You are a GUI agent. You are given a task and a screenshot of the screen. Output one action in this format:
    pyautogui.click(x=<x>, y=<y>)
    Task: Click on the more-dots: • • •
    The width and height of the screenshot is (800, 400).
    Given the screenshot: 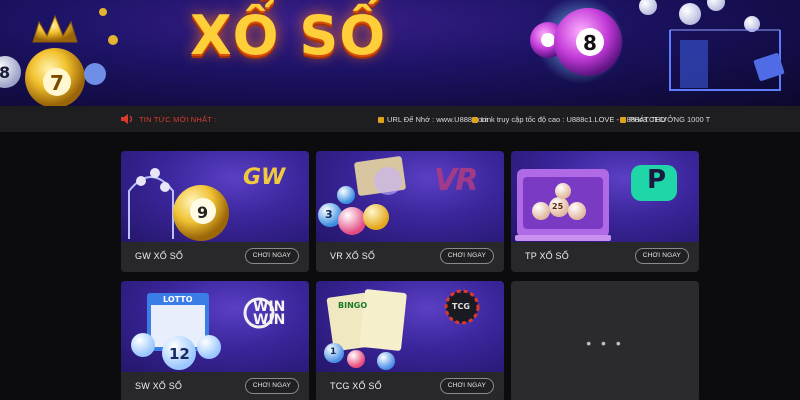 What is the action you would take?
    pyautogui.click(x=605, y=343)
    